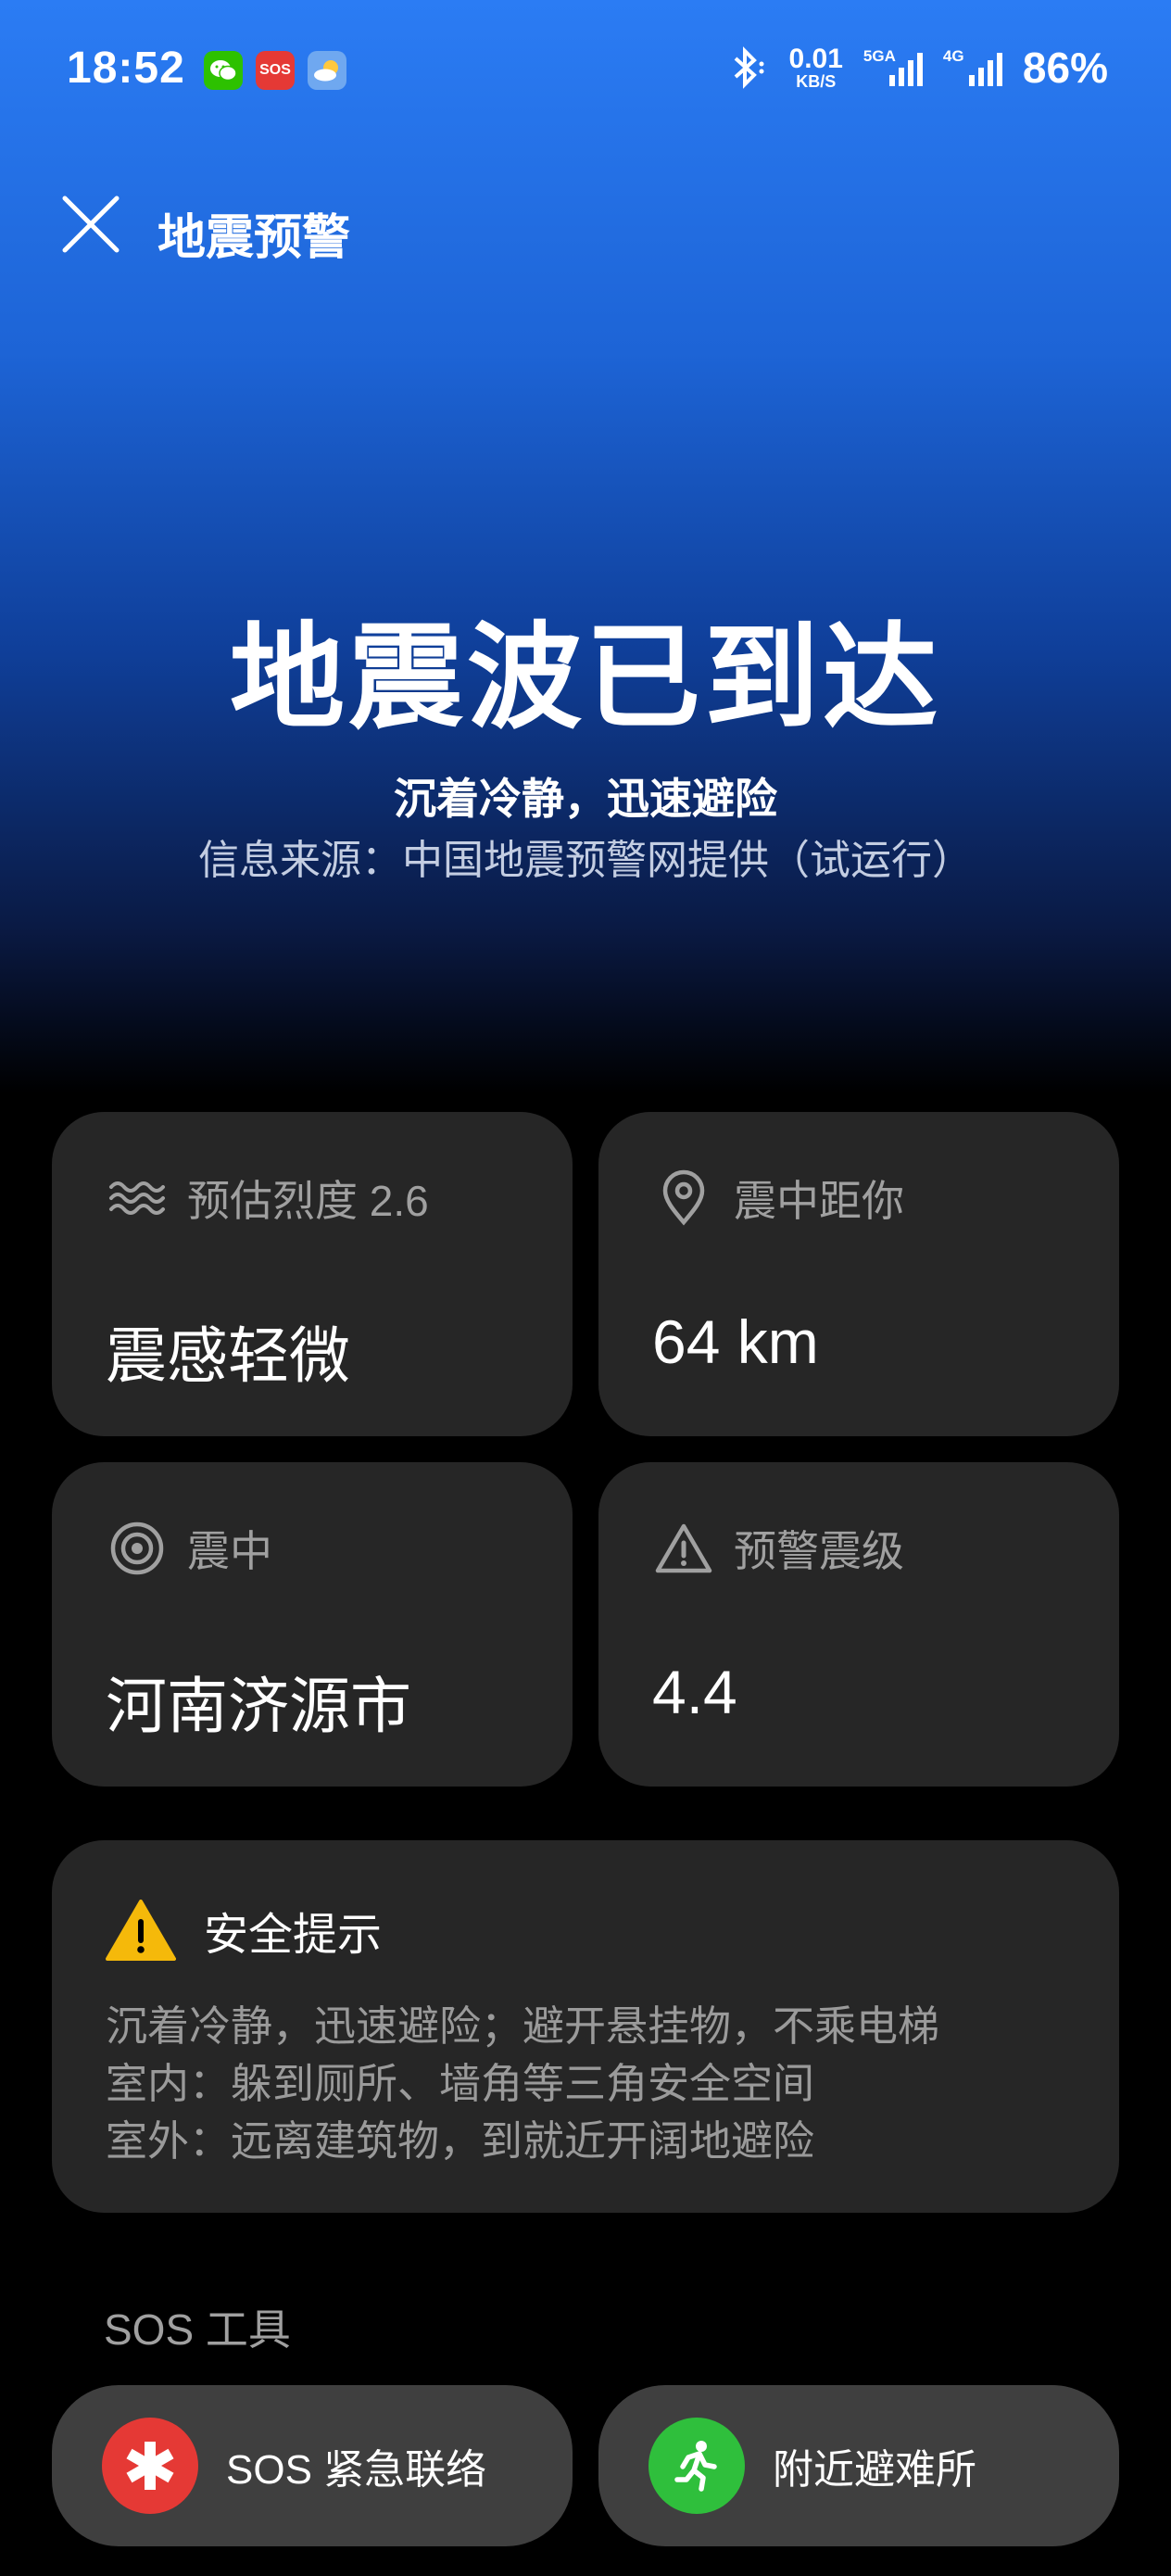 This screenshot has height=2576, width=1171. I want to click on signal-4g-label: 4G, so click(953, 56).